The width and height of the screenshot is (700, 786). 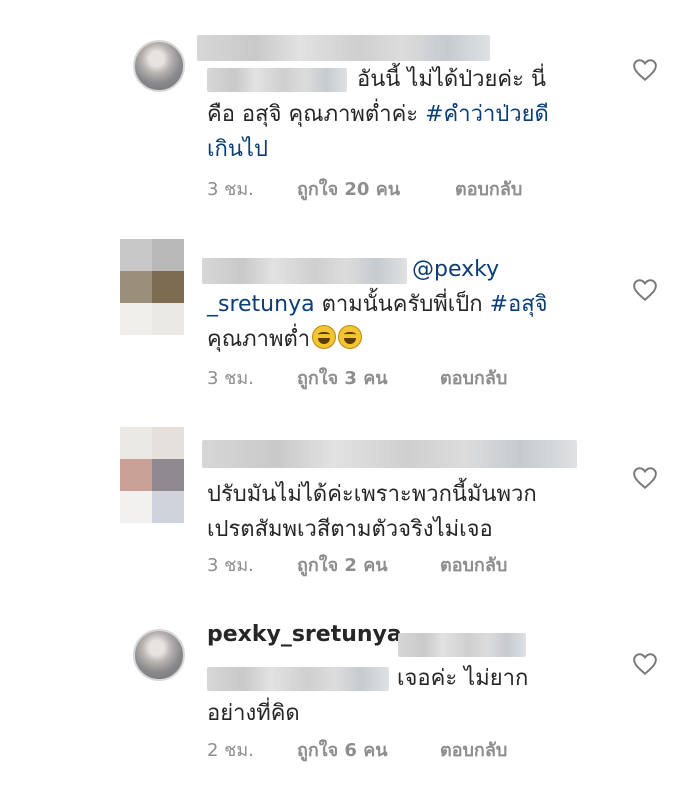 What do you see at coordinates (316, 114) in the screenshot?
I see `comment-text-line: คือ อสุจิ คุณภาพต่ำค่ะ` at bounding box center [316, 114].